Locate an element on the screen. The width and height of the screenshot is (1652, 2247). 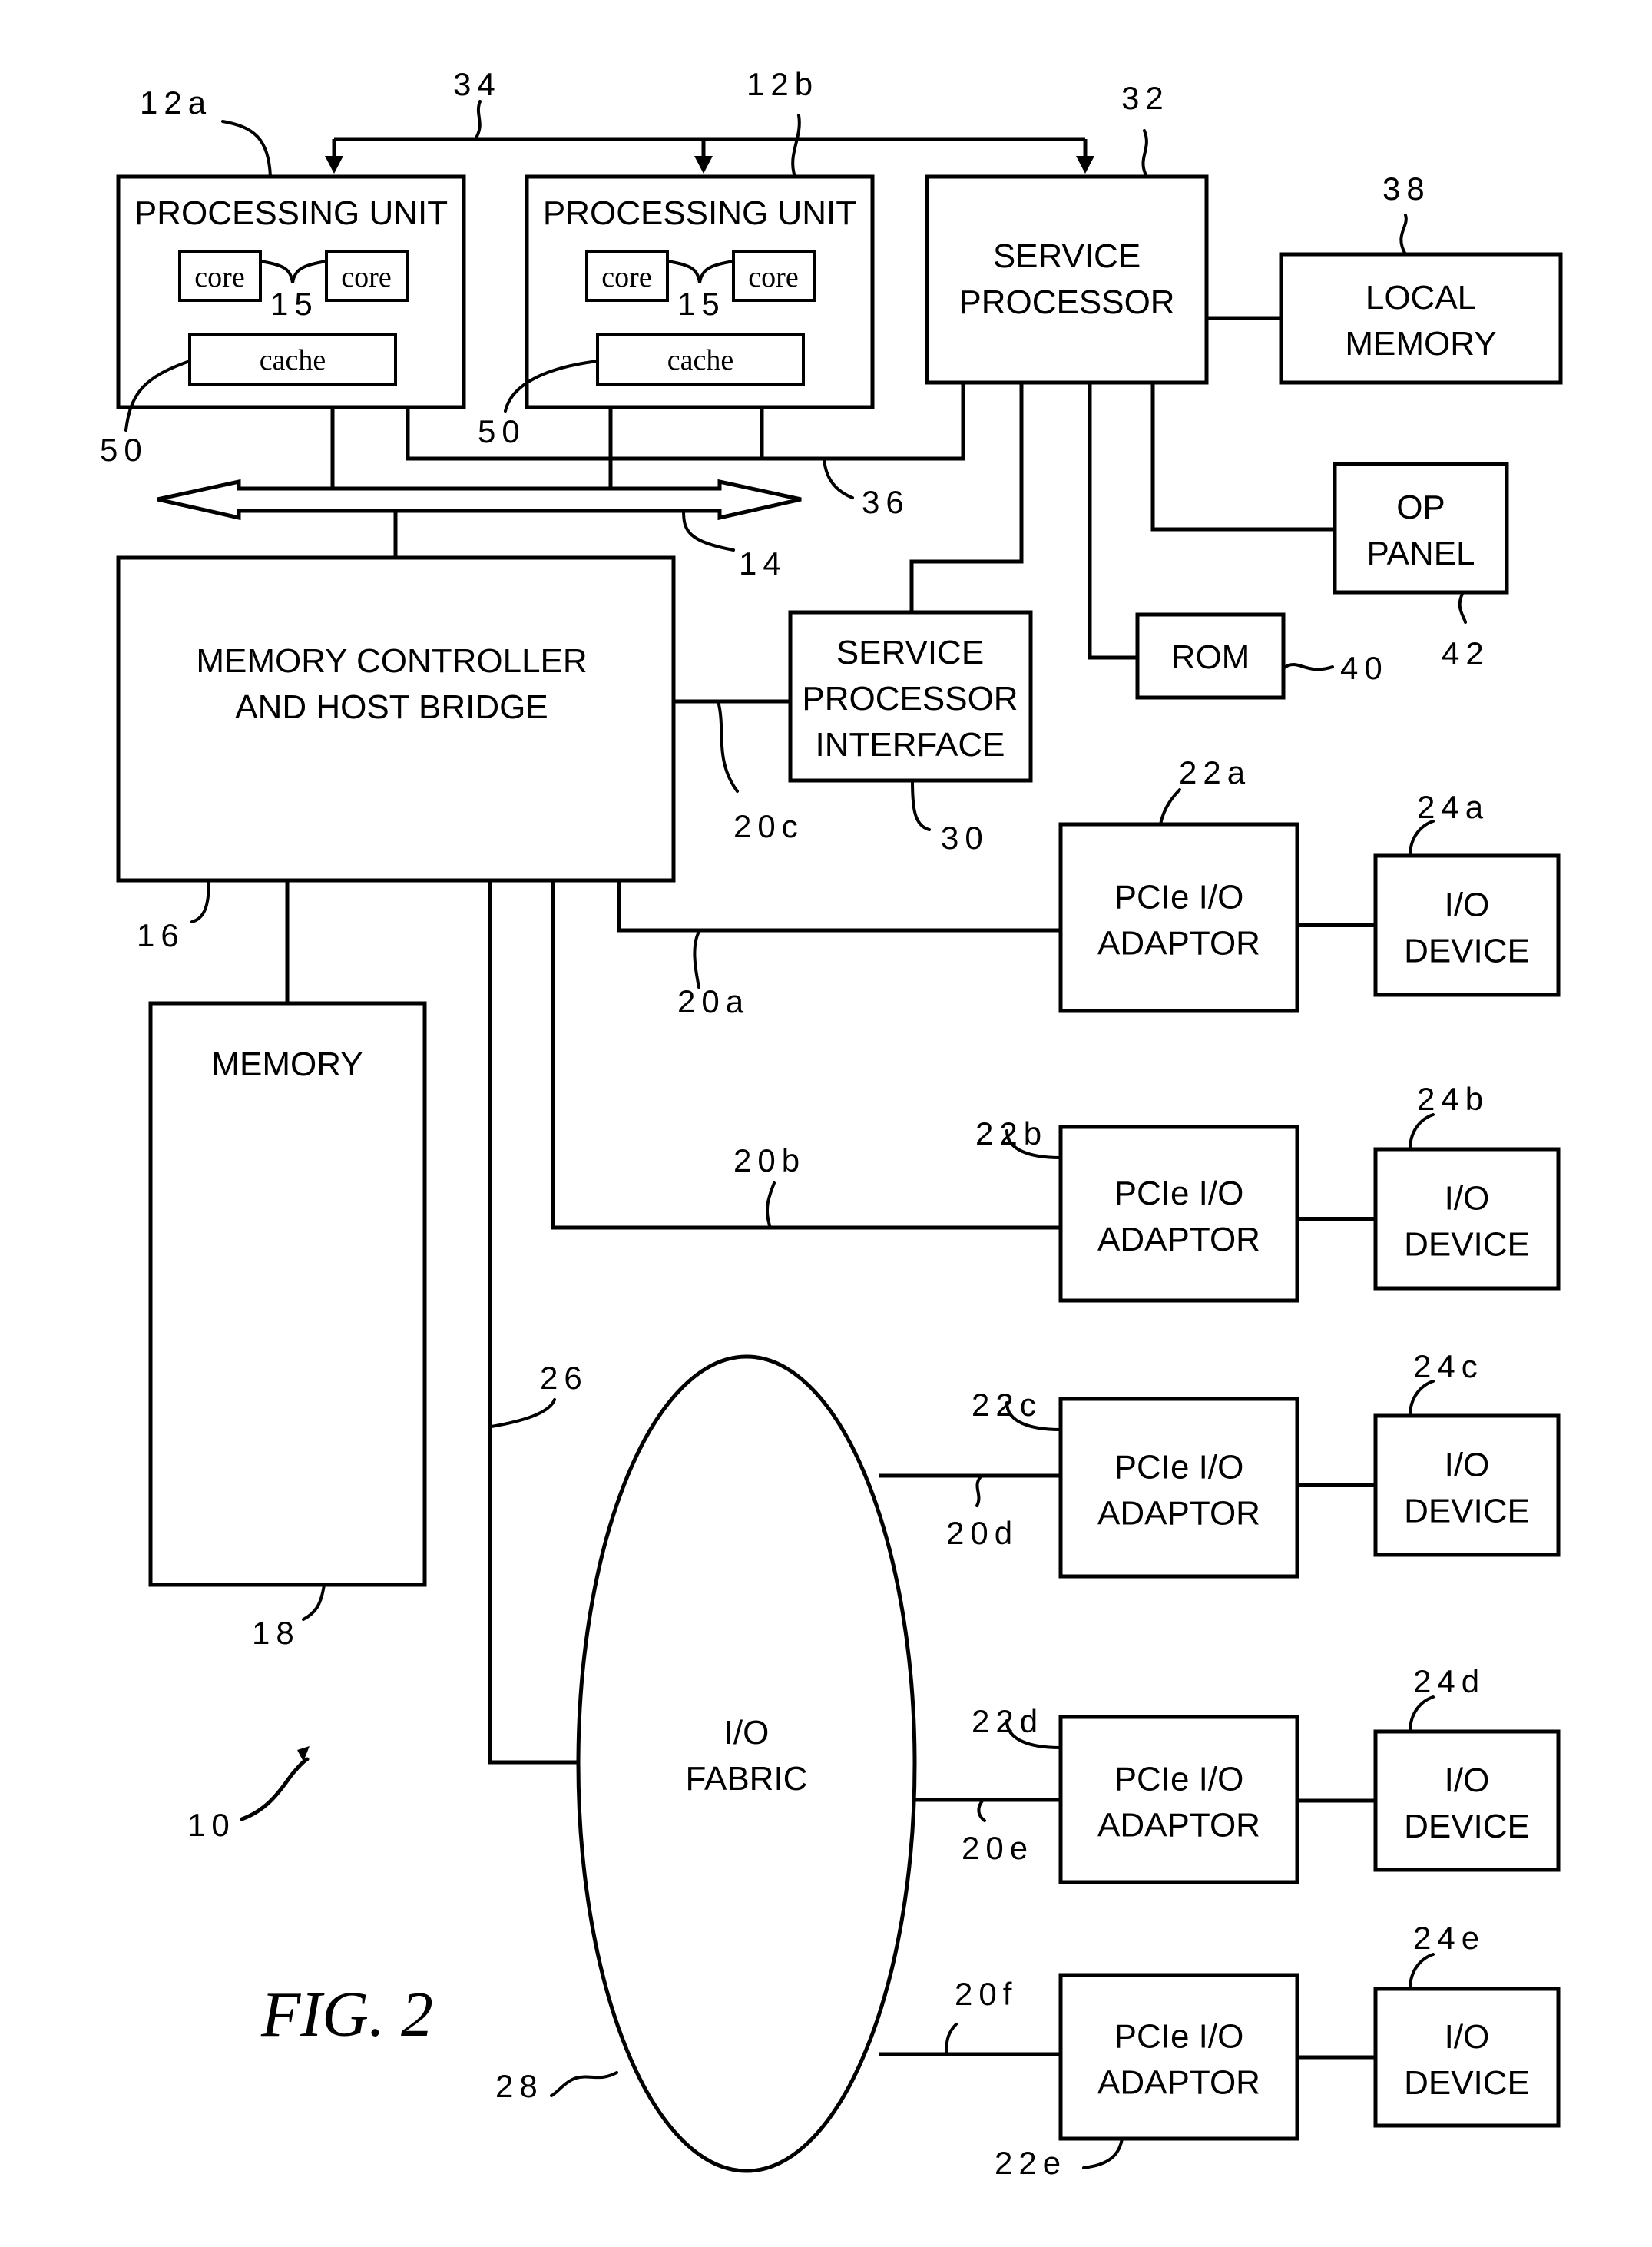
adaptor-ref: 22d is located at coordinates (1008, 1721).